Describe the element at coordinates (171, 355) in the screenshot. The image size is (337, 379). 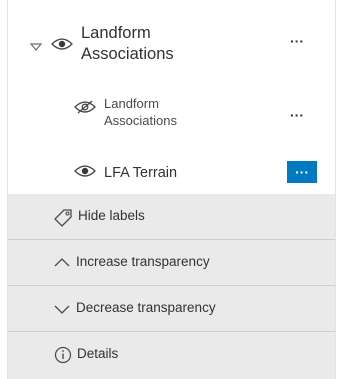
I see `menu-item-details: Details` at that location.